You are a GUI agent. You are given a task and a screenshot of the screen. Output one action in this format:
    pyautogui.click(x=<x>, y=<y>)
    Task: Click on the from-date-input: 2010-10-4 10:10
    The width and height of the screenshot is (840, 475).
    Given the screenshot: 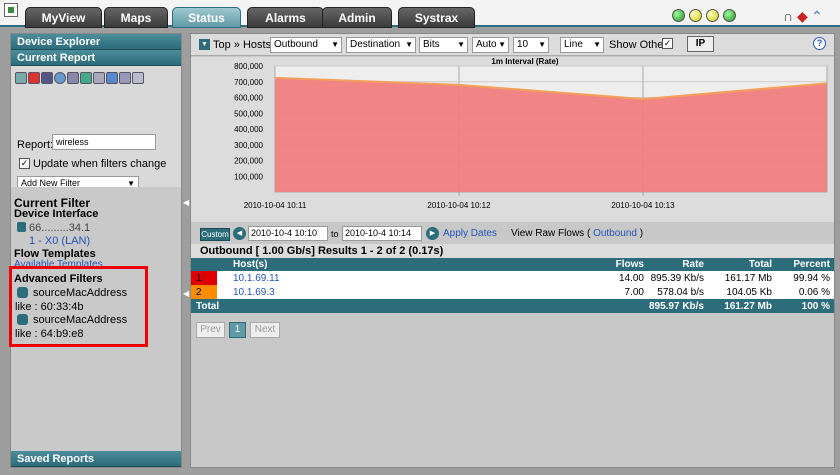 What is the action you would take?
    pyautogui.click(x=288, y=233)
    